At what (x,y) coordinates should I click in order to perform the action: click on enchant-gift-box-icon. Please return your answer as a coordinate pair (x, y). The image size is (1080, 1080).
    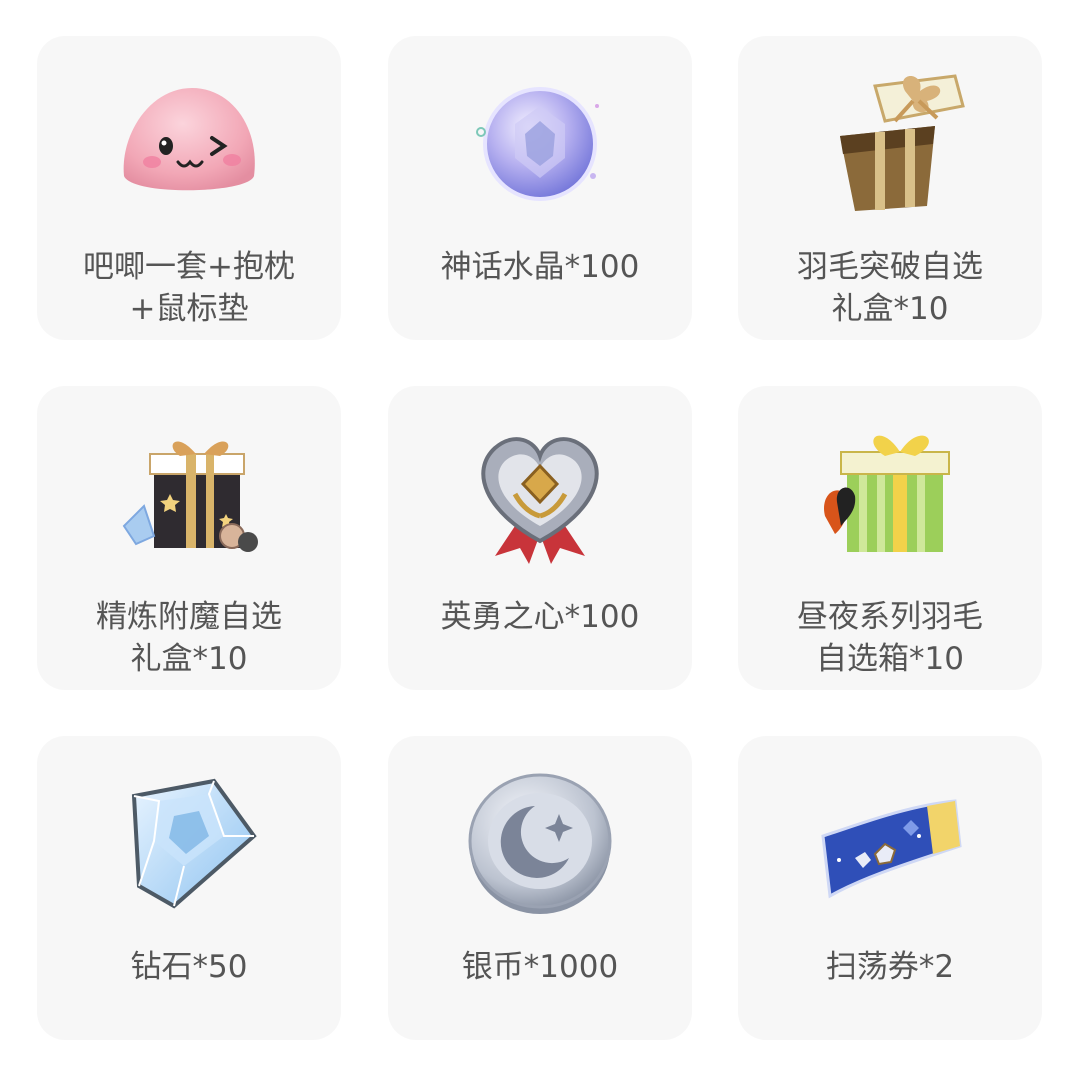
    Looking at the image, I should click on (189, 491).